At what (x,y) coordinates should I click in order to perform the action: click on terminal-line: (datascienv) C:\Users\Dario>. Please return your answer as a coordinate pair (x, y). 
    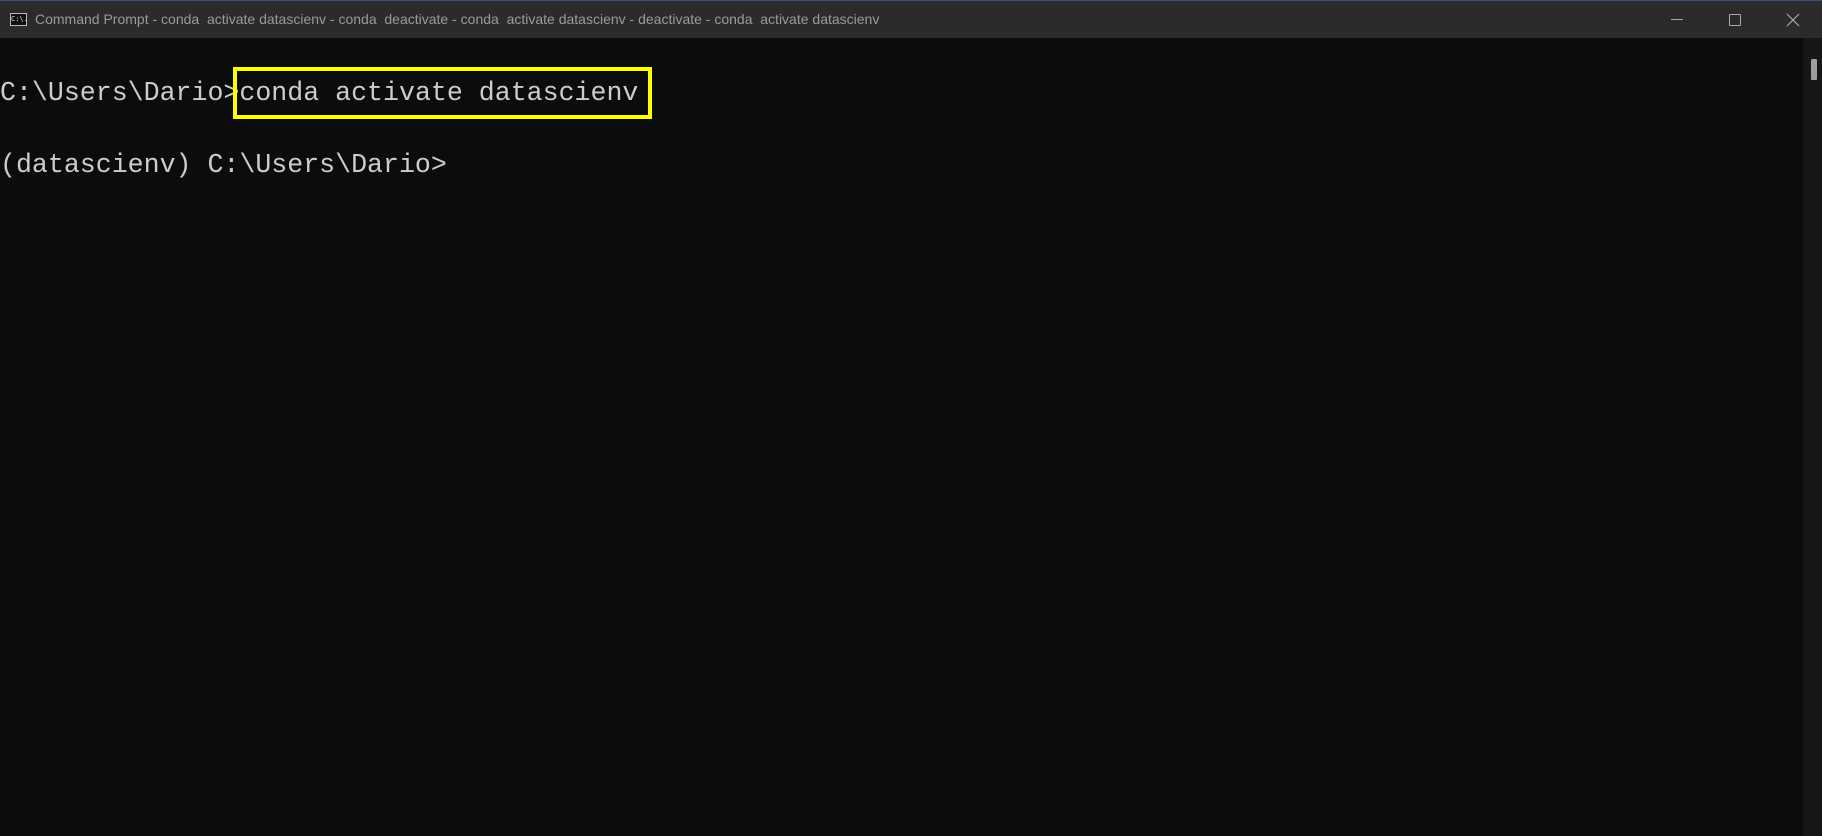
    Looking at the image, I should click on (223, 165).